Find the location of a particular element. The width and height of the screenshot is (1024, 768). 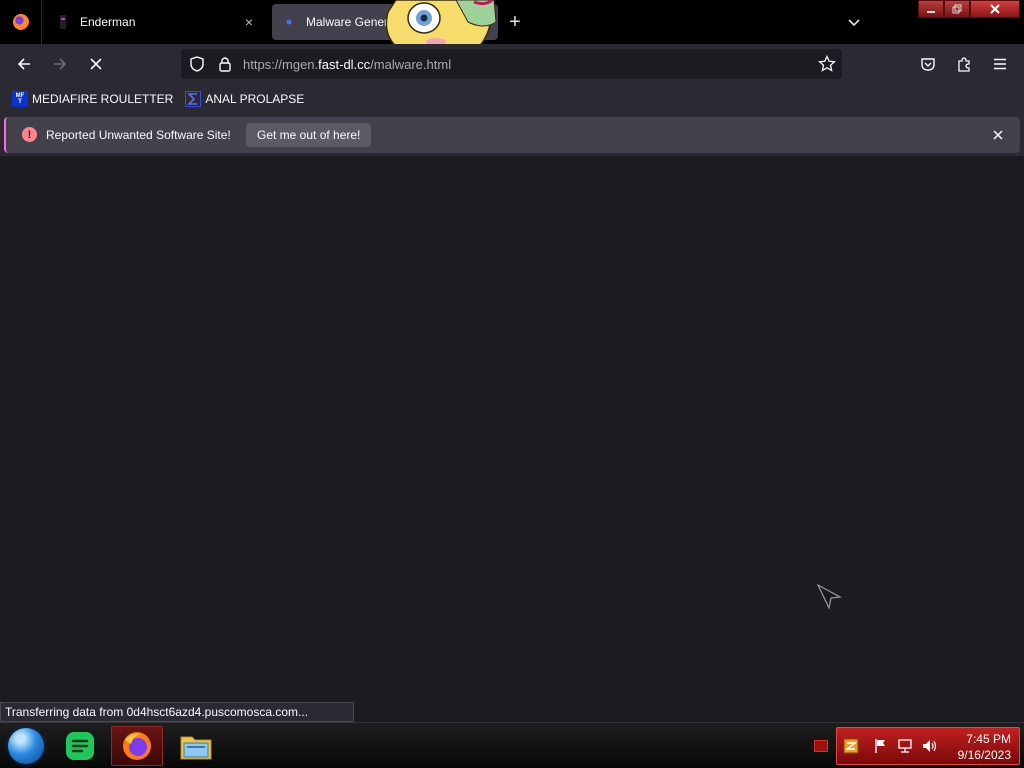

taskbar-notes-app is located at coordinates (80, 746).